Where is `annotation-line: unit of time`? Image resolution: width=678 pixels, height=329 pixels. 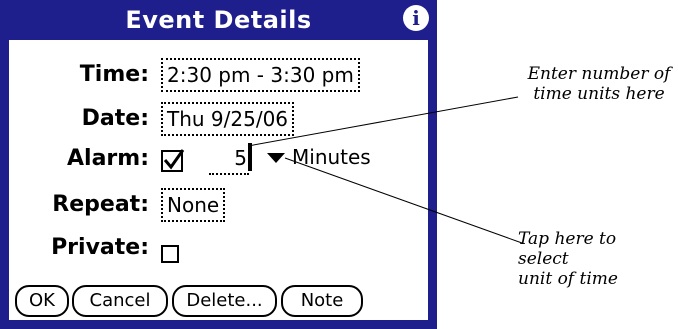 annotation-line: unit of time is located at coordinates (568, 279).